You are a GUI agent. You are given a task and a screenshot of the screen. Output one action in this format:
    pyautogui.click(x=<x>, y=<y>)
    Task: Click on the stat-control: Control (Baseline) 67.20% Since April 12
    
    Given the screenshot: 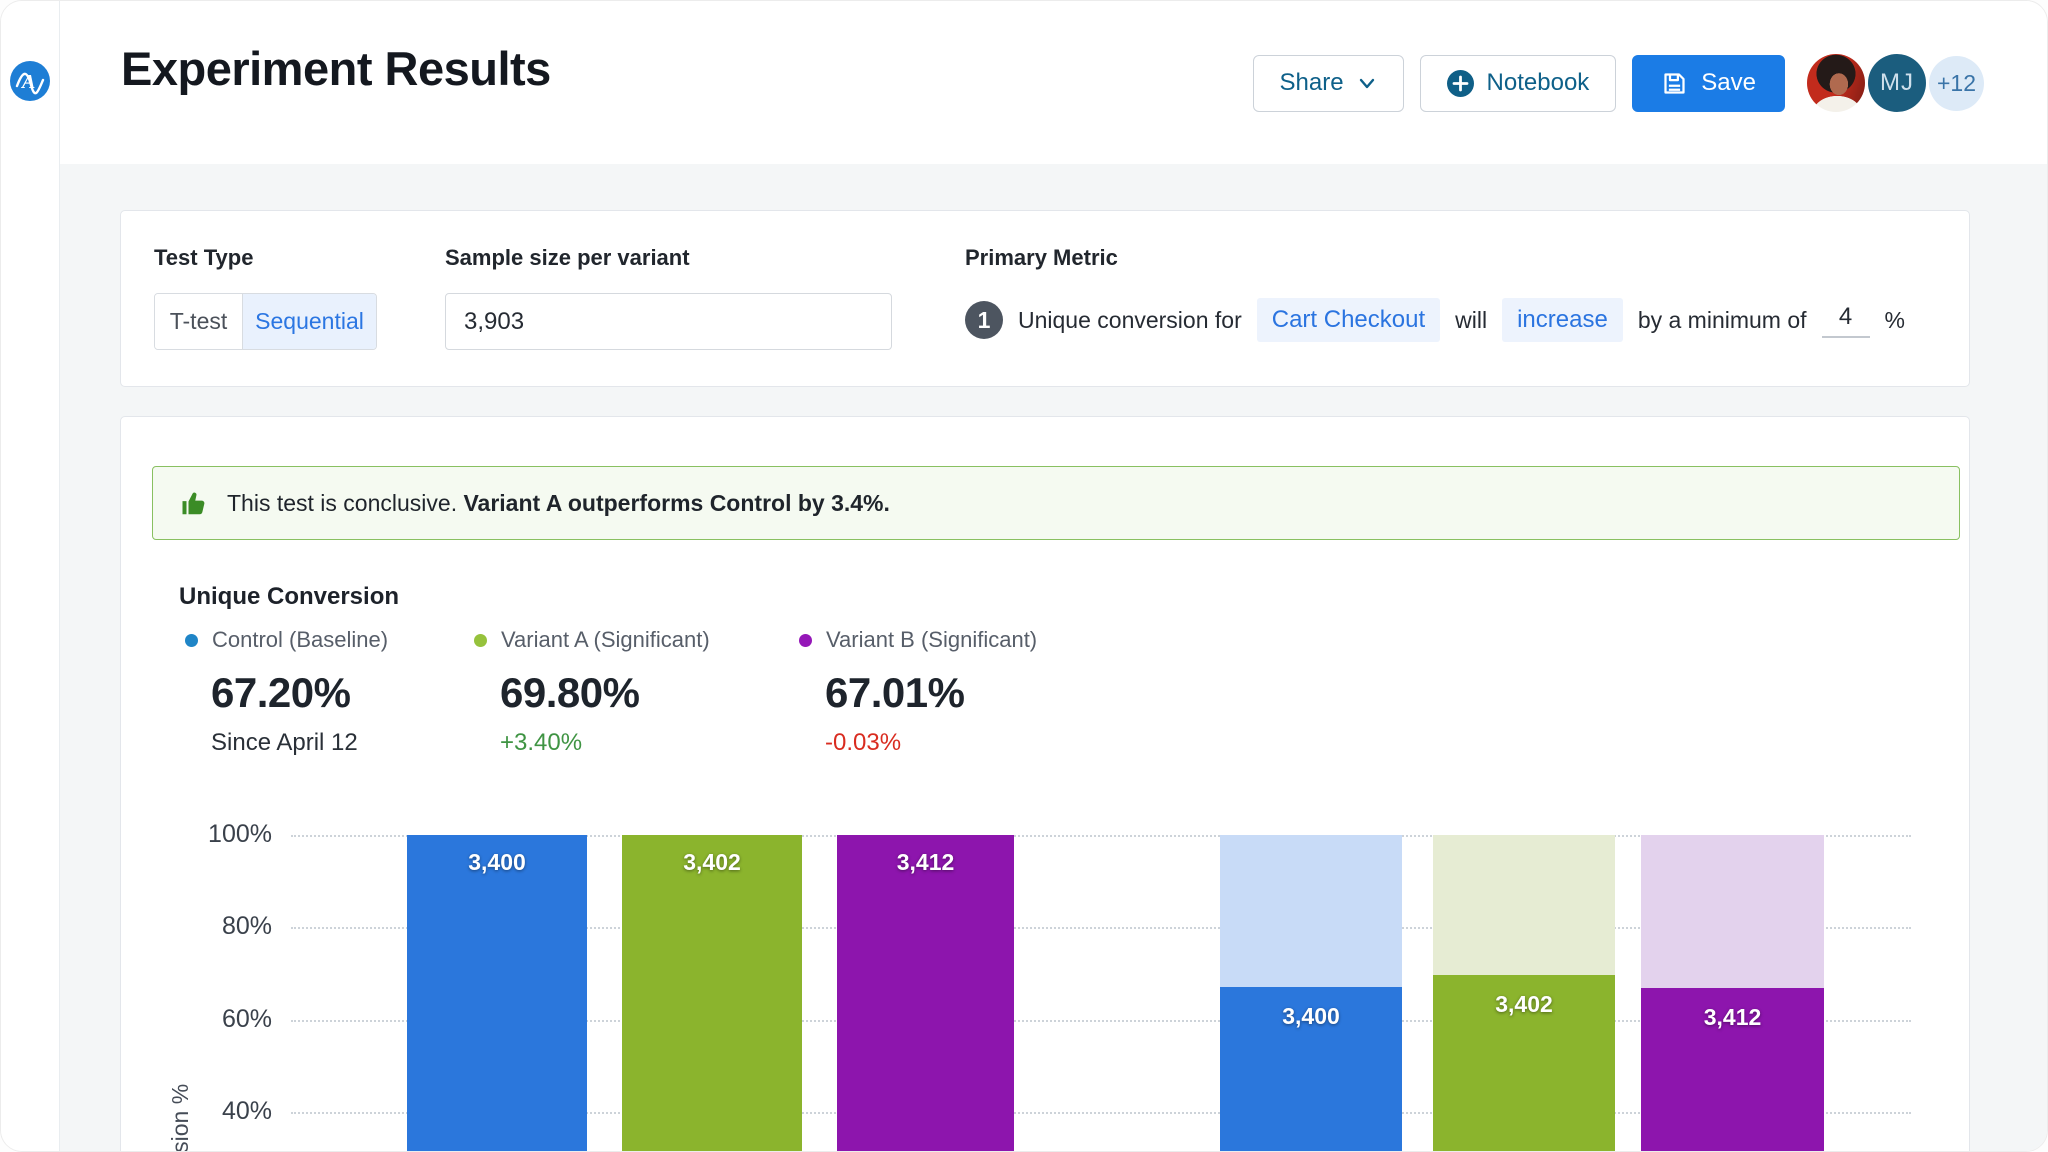 What is the action you would take?
    pyautogui.click(x=286, y=692)
    